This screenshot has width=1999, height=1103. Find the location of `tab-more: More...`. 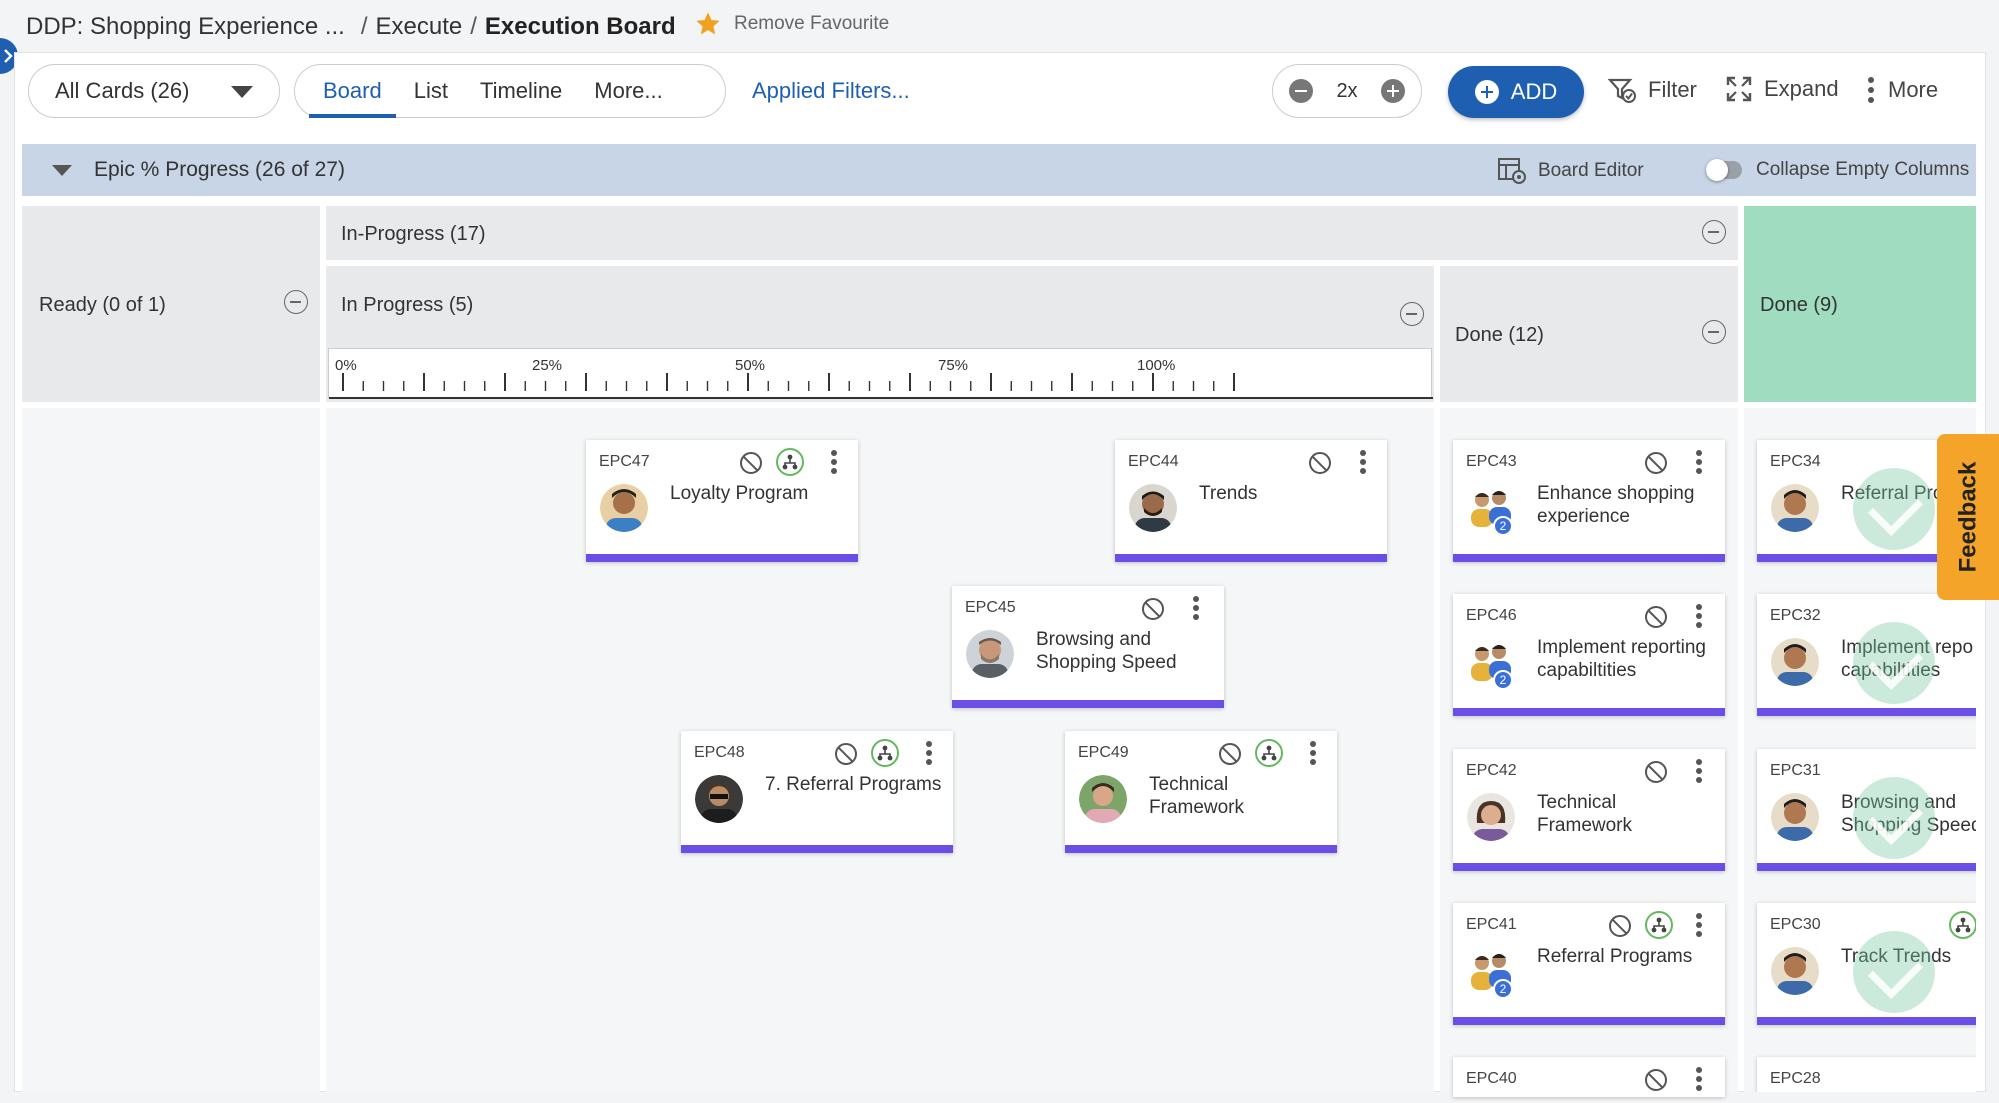

tab-more: More... is located at coordinates (628, 91).